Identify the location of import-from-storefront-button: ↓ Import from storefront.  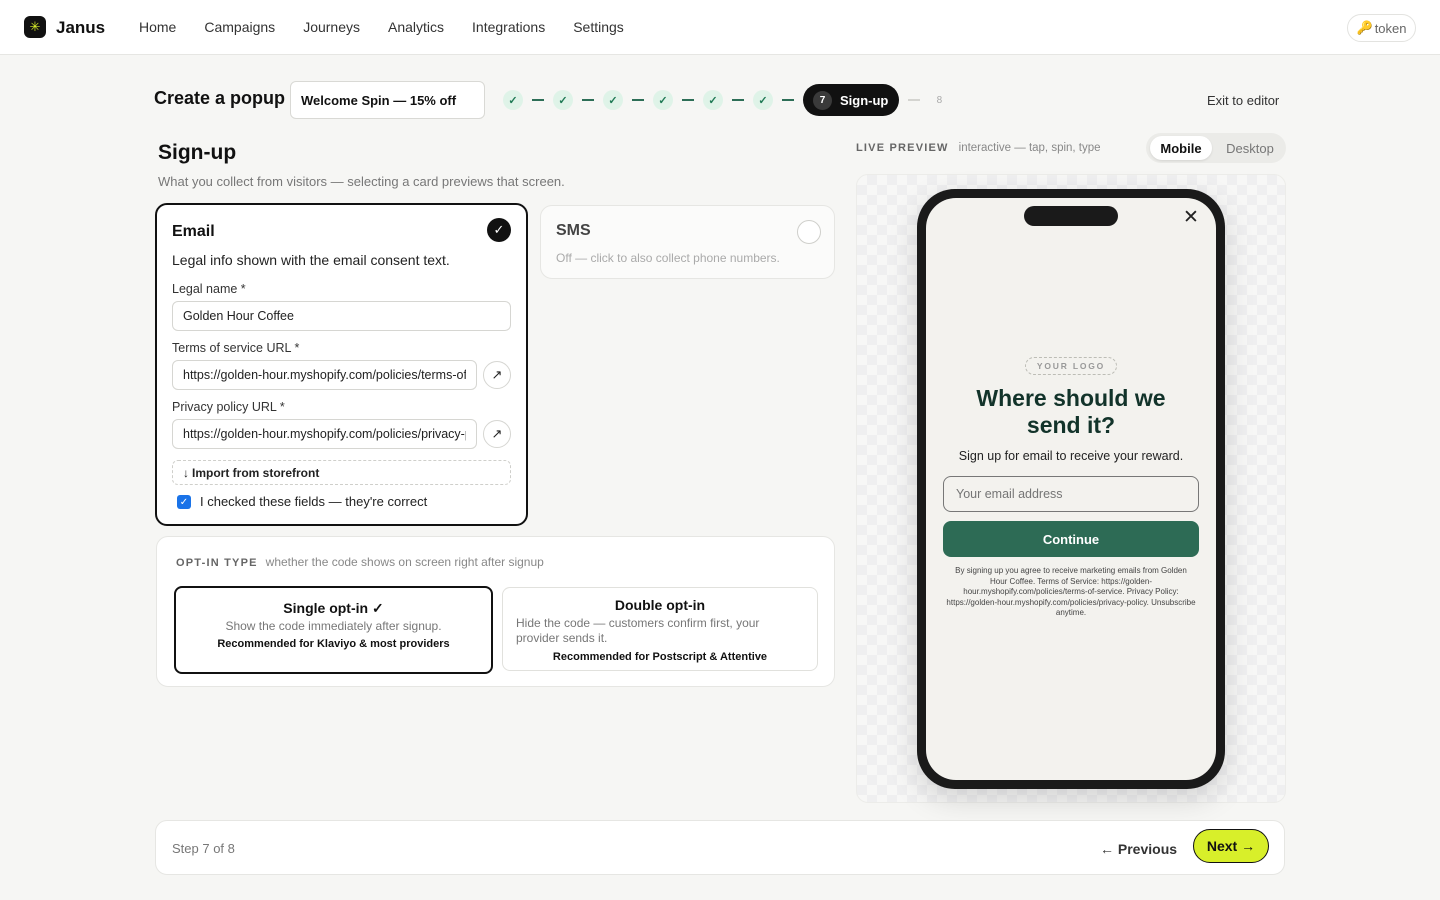
(341, 472).